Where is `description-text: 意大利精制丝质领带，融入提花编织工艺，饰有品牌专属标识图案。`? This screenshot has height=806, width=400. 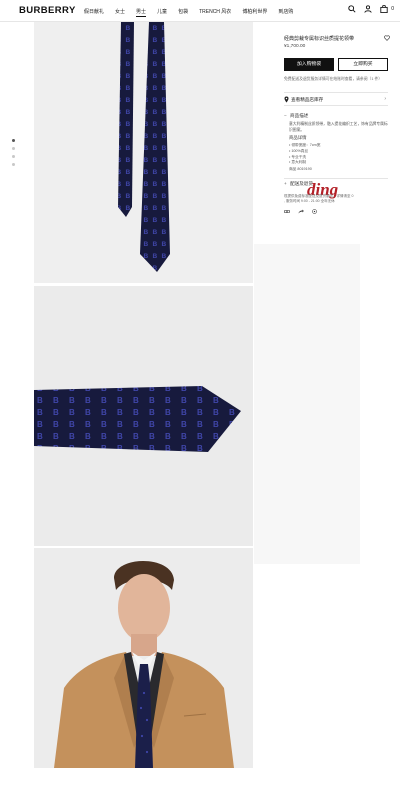
description-text: 意大利精制丝质领带，融入提花编织工艺，饰有品牌专属标识图案。 is located at coordinates (338, 127).